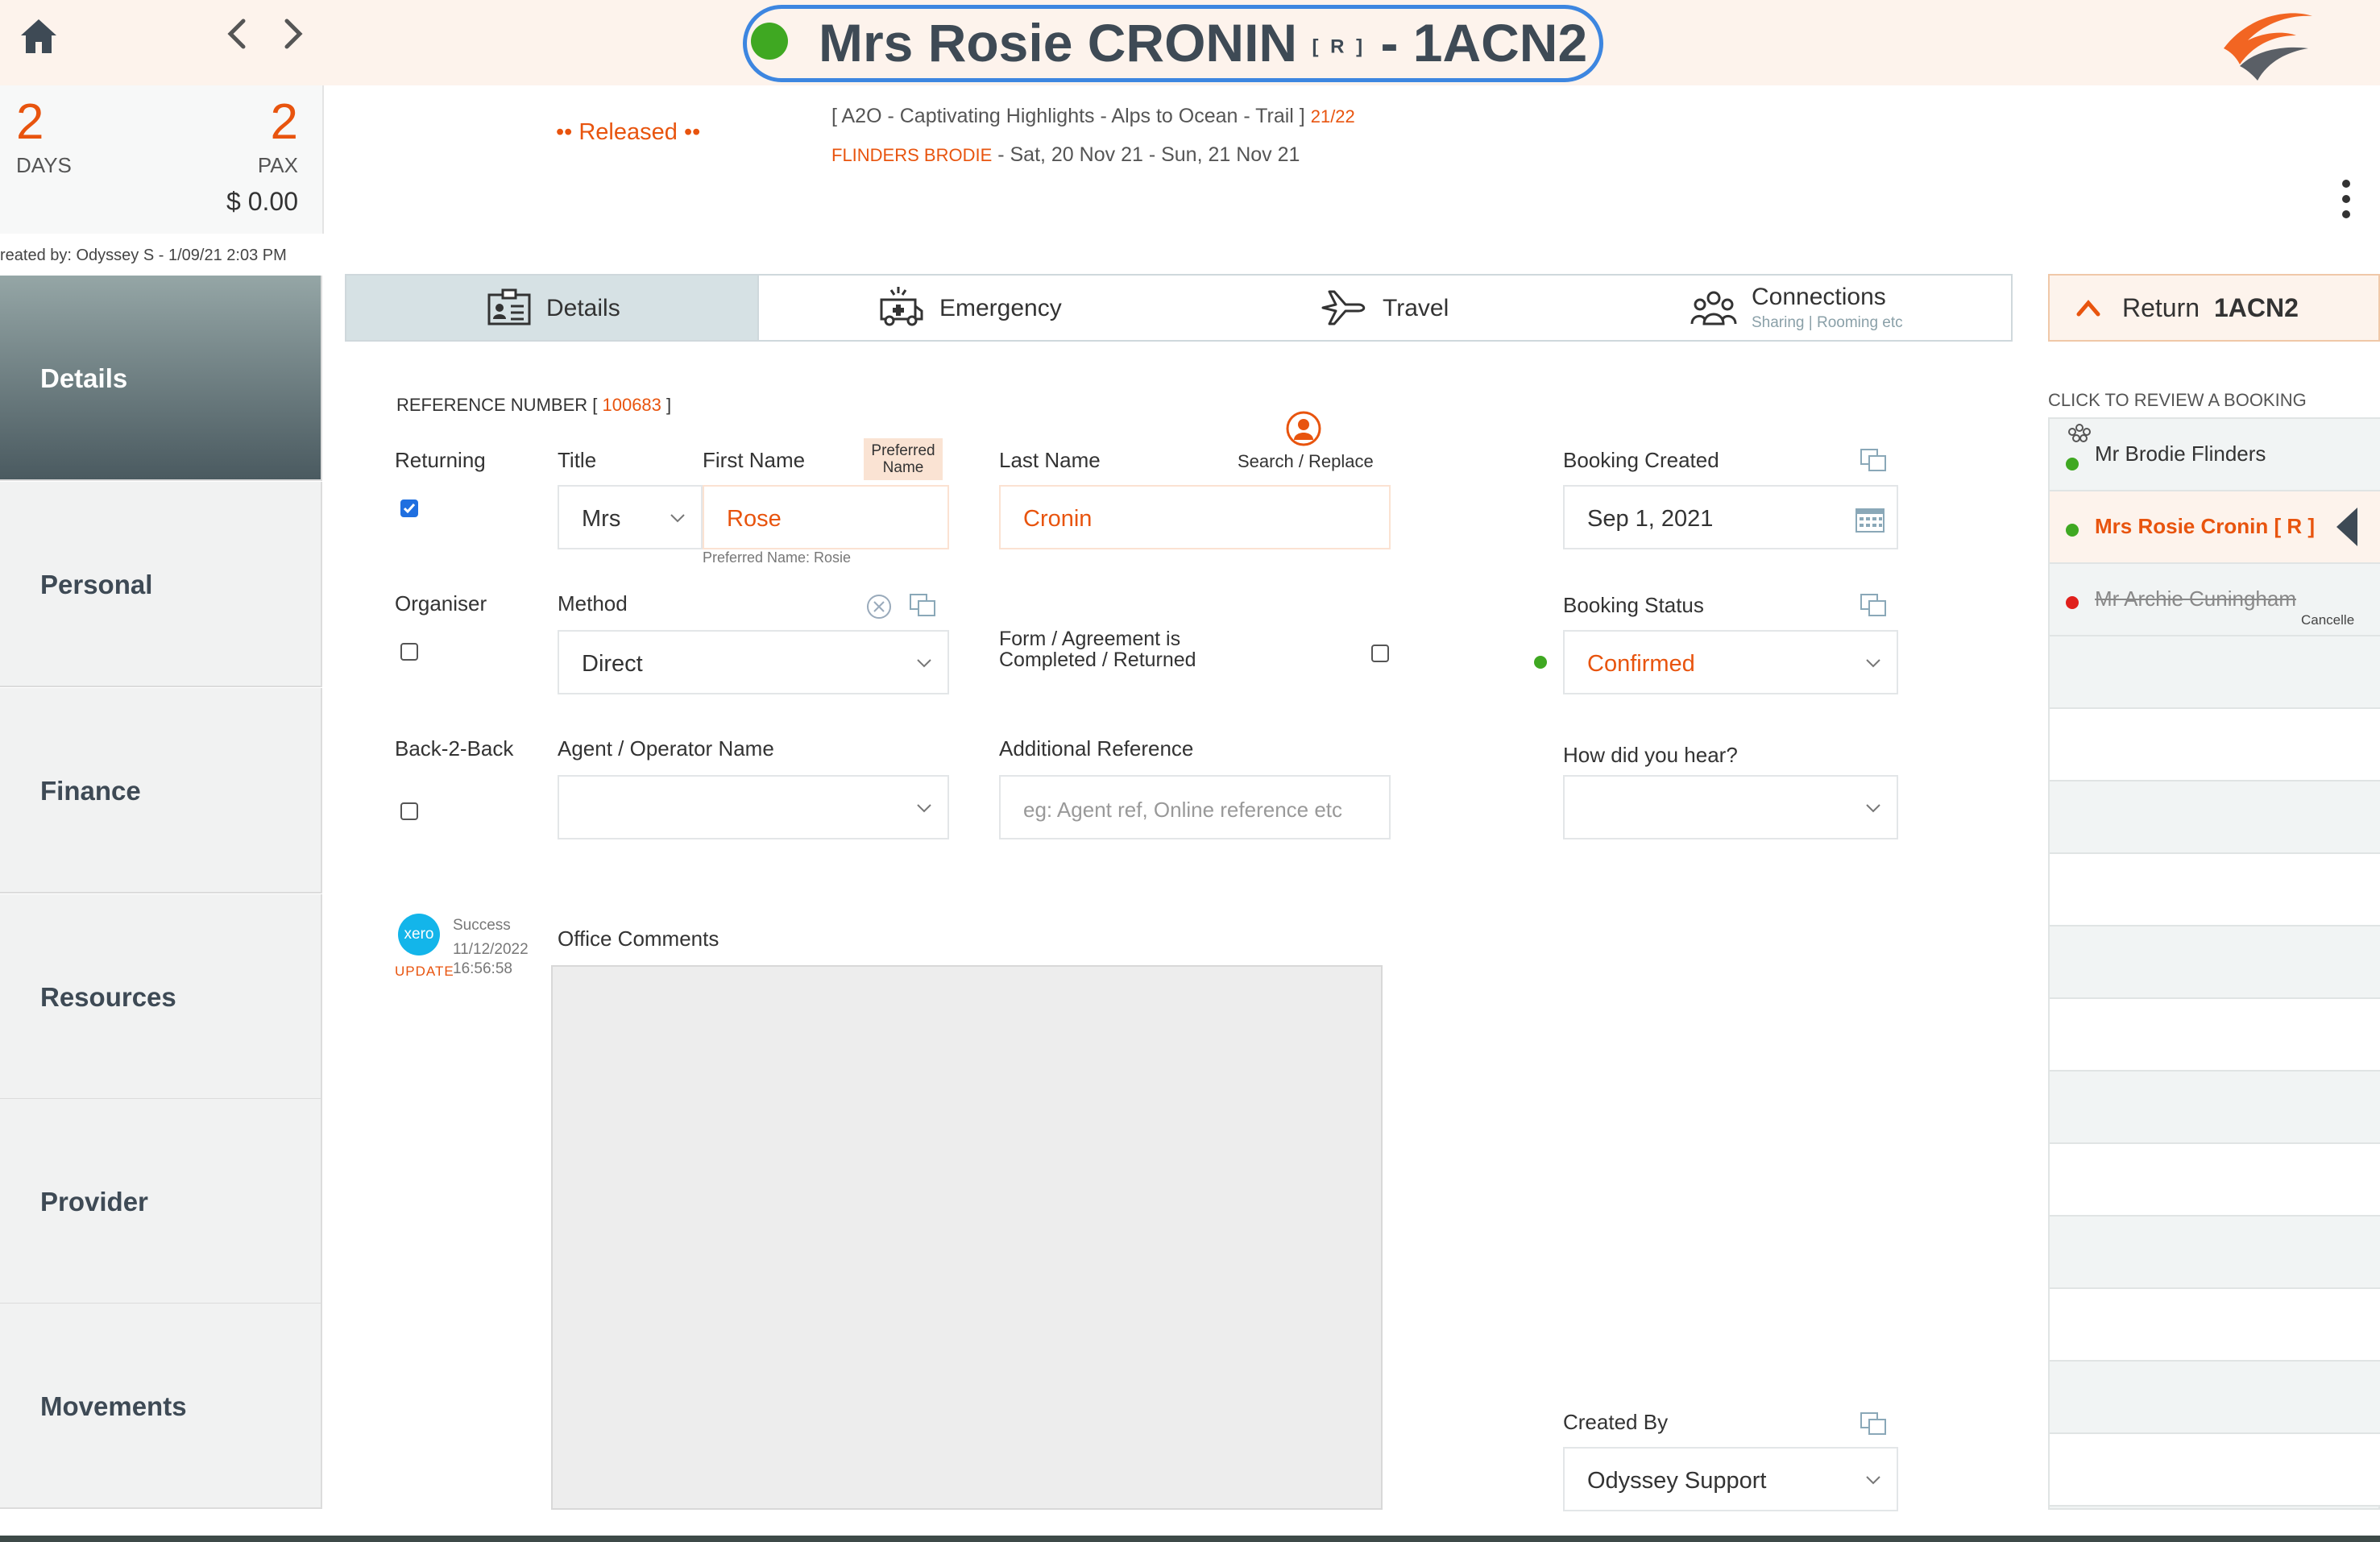 The image size is (2380, 1542). What do you see at coordinates (1651, 755) in the screenshot?
I see `how-did-you-hear-label: How did you hear?` at bounding box center [1651, 755].